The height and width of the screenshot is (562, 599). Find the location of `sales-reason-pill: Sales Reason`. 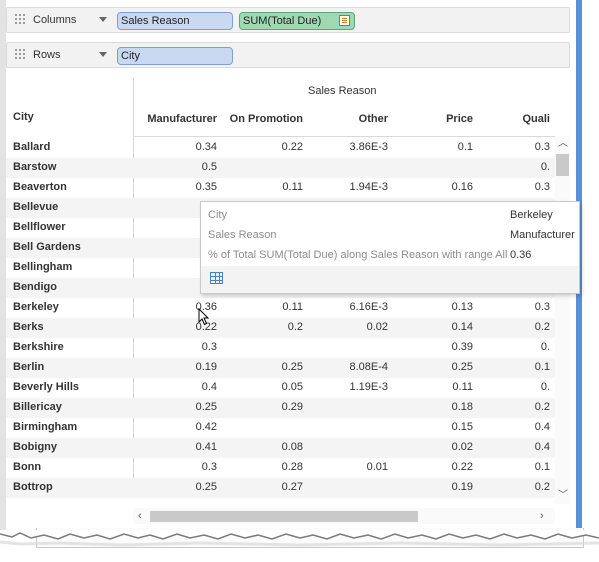

sales-reason-pill: Sales Reason is located at coordinates (175, 21).